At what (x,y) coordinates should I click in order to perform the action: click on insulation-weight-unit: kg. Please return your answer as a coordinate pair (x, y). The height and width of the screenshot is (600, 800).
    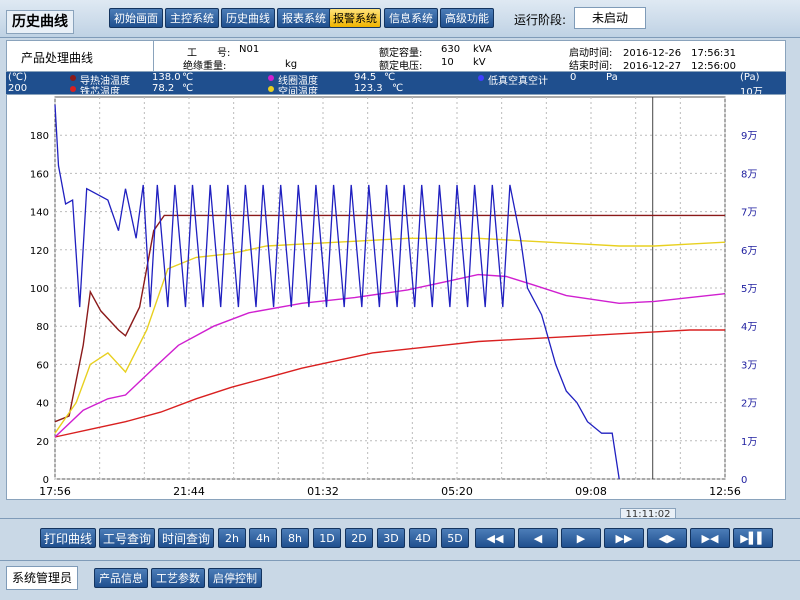
    Looking at the image, I should click on (291, 64).